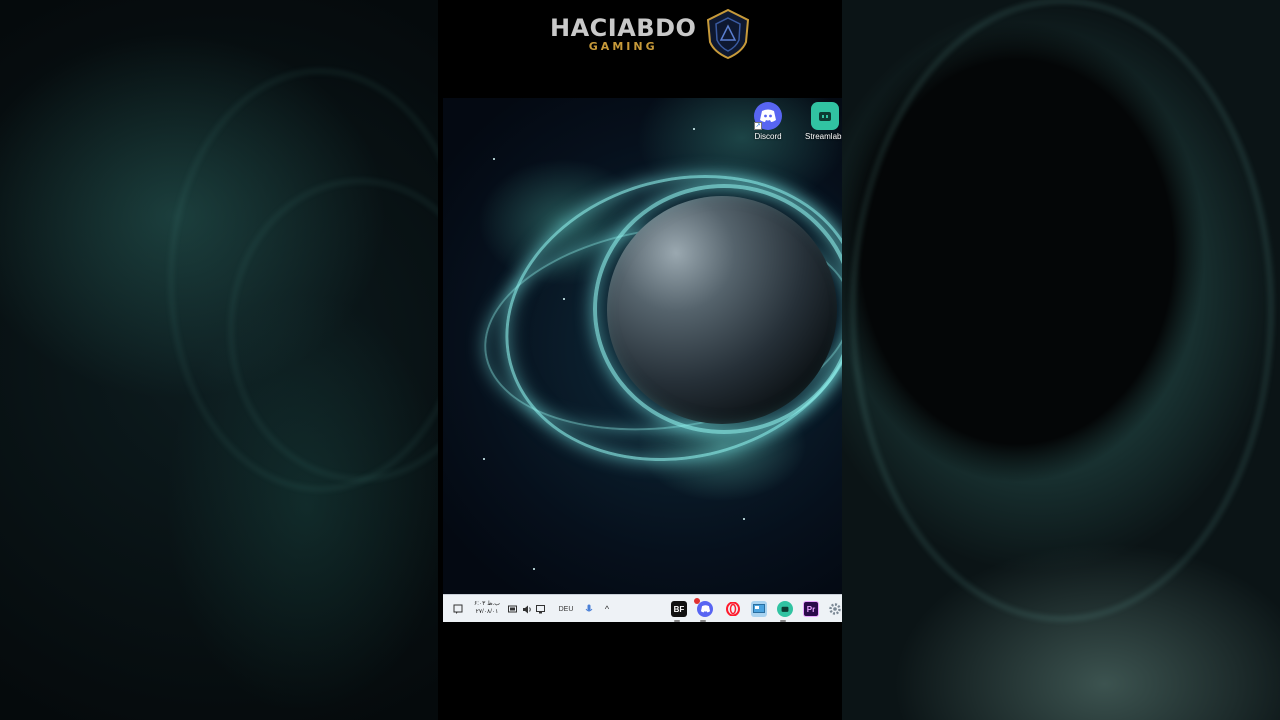 This screenshot has width=1280, height=720. I want to click on brand-text: HACIABDO GAMING, so click(623, 34).